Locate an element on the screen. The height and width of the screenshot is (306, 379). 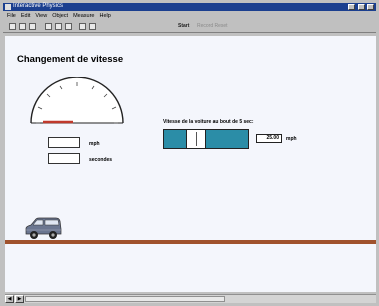
menu-measure: Measure is located at coordinates (83, 16).